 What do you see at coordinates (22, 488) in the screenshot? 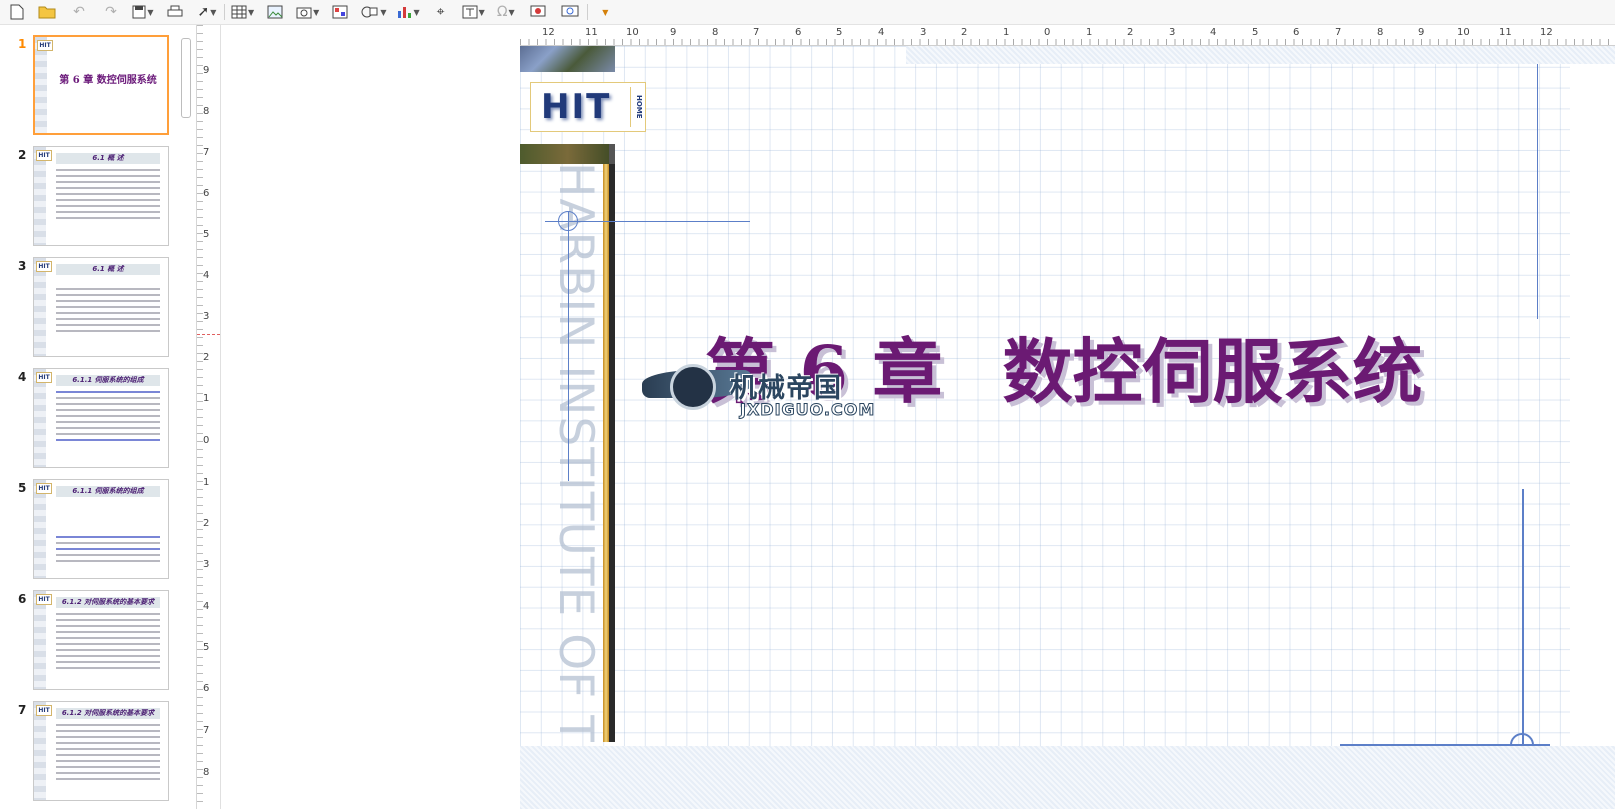
I see `slide-number: 5` at bounding box center [22, 488].